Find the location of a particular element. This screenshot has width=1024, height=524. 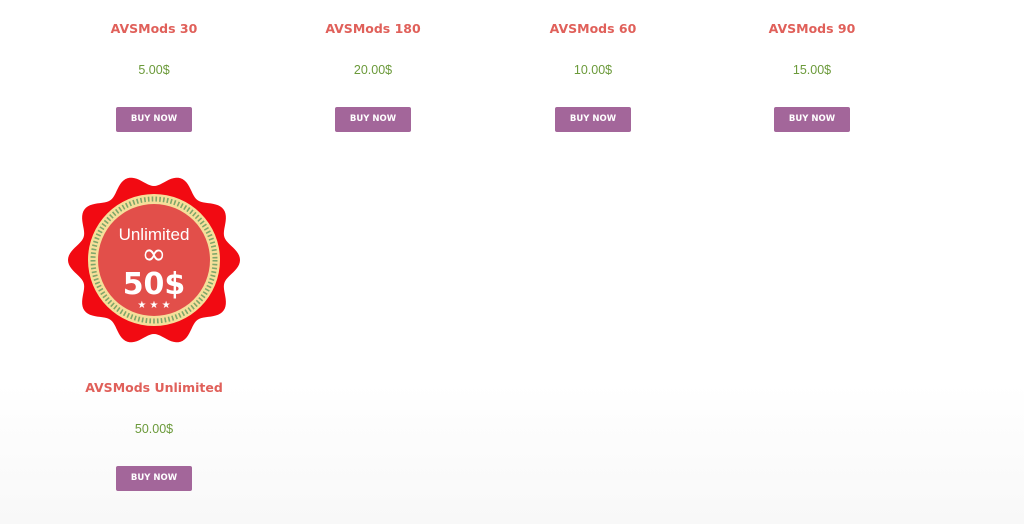

product-card-unlimited: AVSMods Unlimited 50.00$ BUY NOW is located at coordinates (154, 425).